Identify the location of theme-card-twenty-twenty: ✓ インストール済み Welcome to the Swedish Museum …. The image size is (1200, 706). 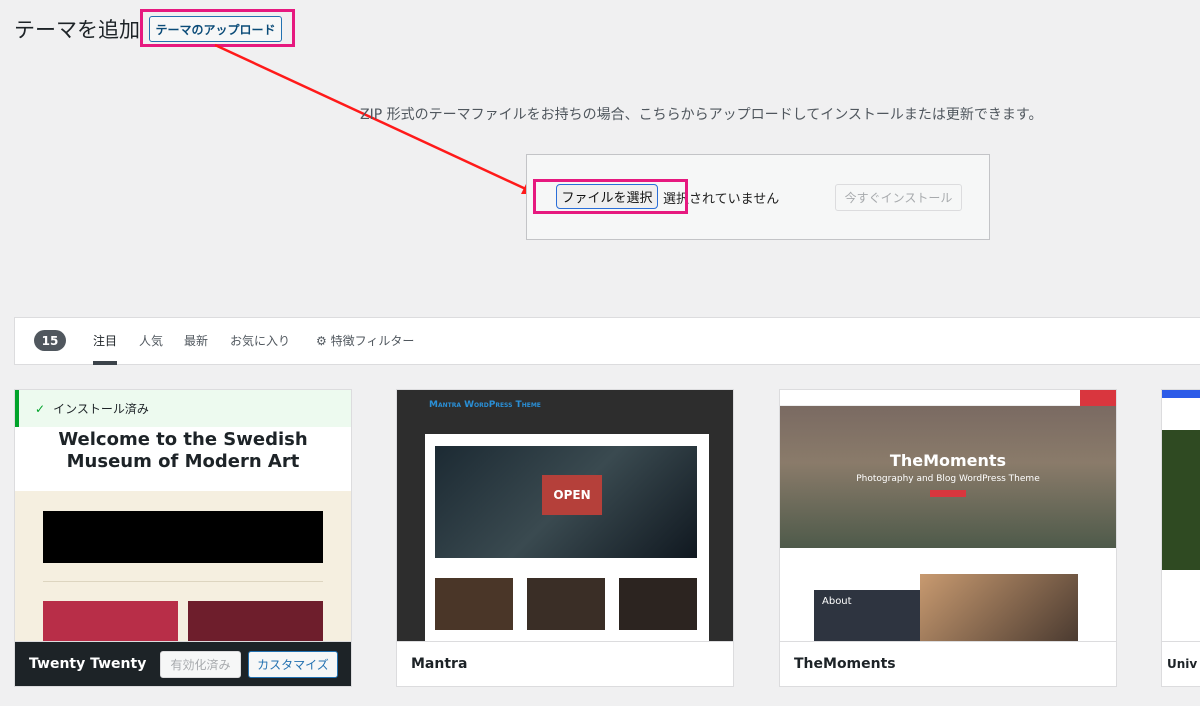
(183, 538).